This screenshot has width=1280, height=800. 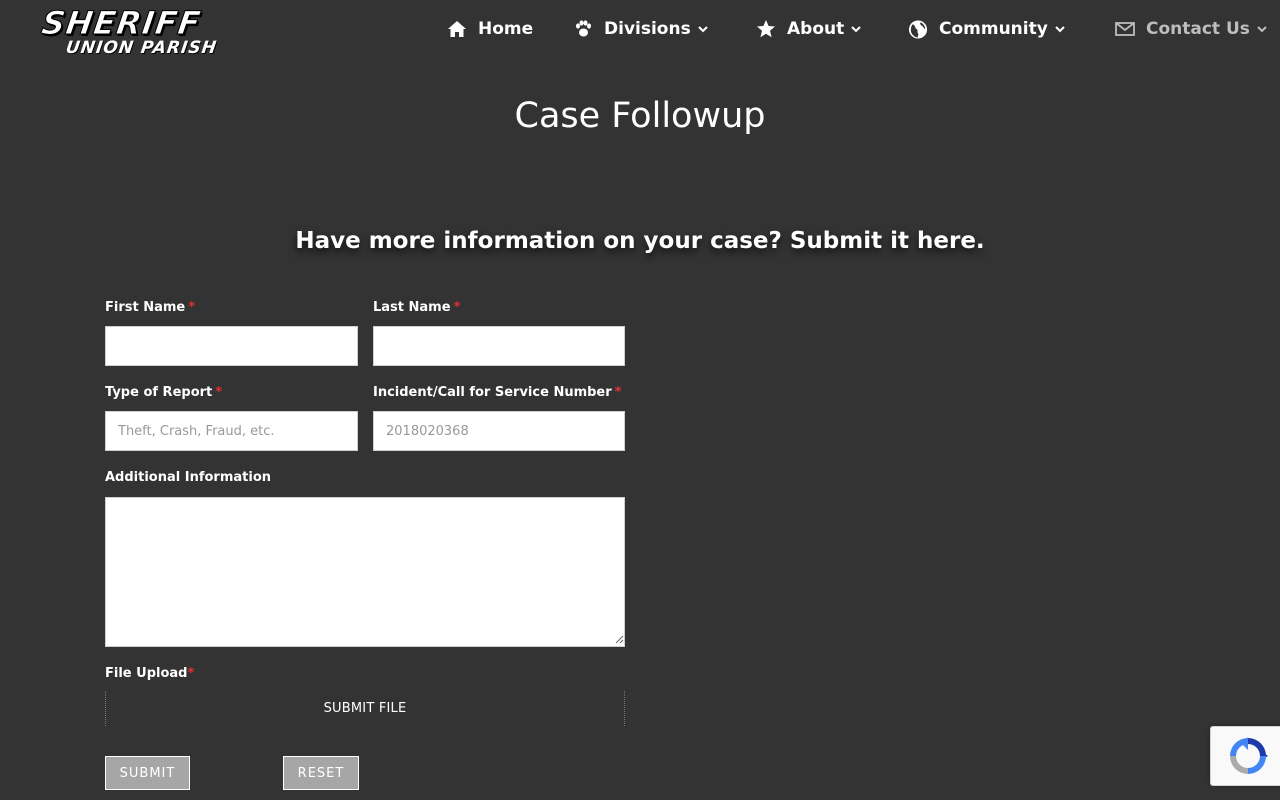 I want to click on last-name-label: Last Name *, so click(x=416, y=307).